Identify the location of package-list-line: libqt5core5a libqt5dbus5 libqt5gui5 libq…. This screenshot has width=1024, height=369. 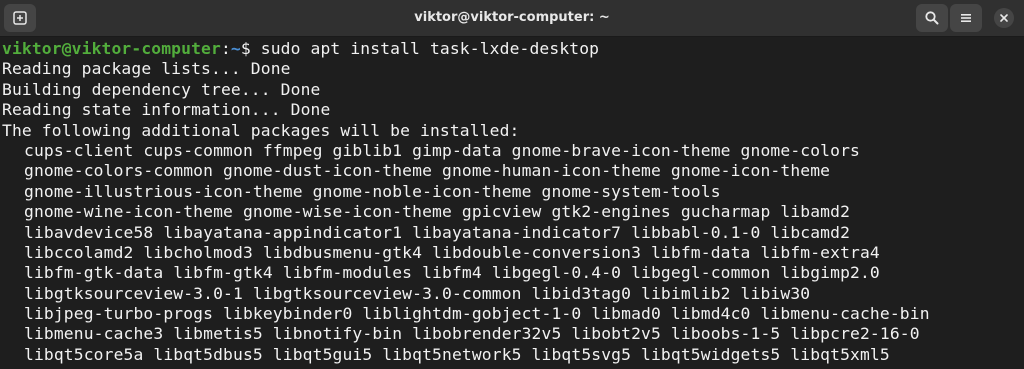
(457, 354).